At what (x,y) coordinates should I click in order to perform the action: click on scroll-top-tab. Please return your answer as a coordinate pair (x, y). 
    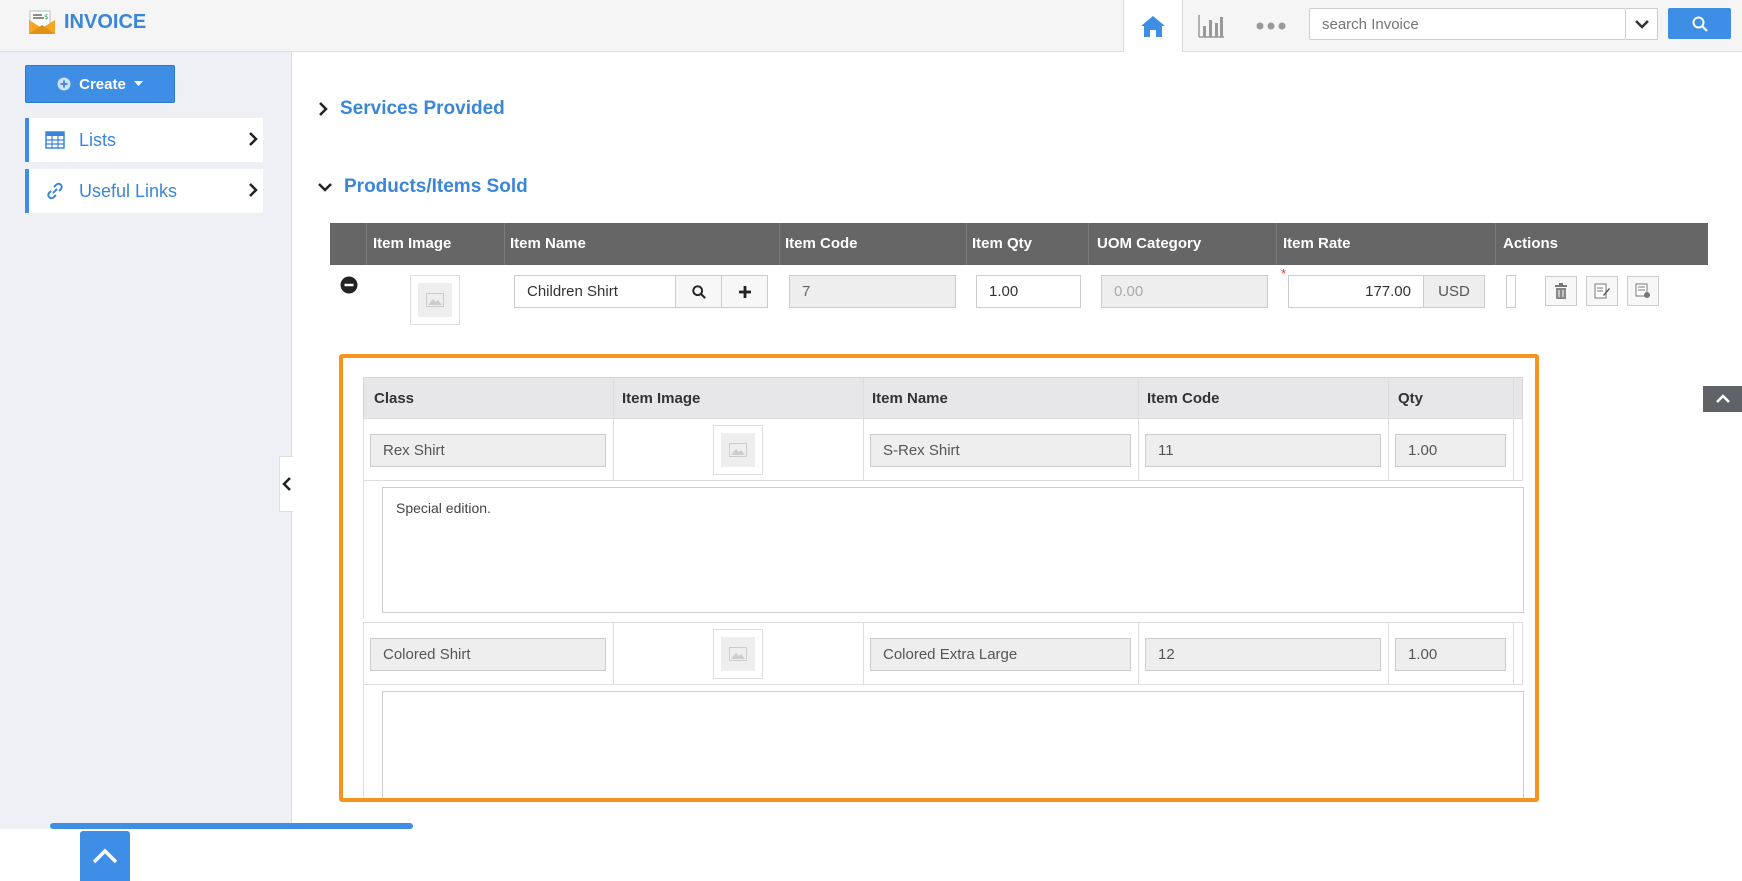
    Looking at the image, I should click on (1722, 399).